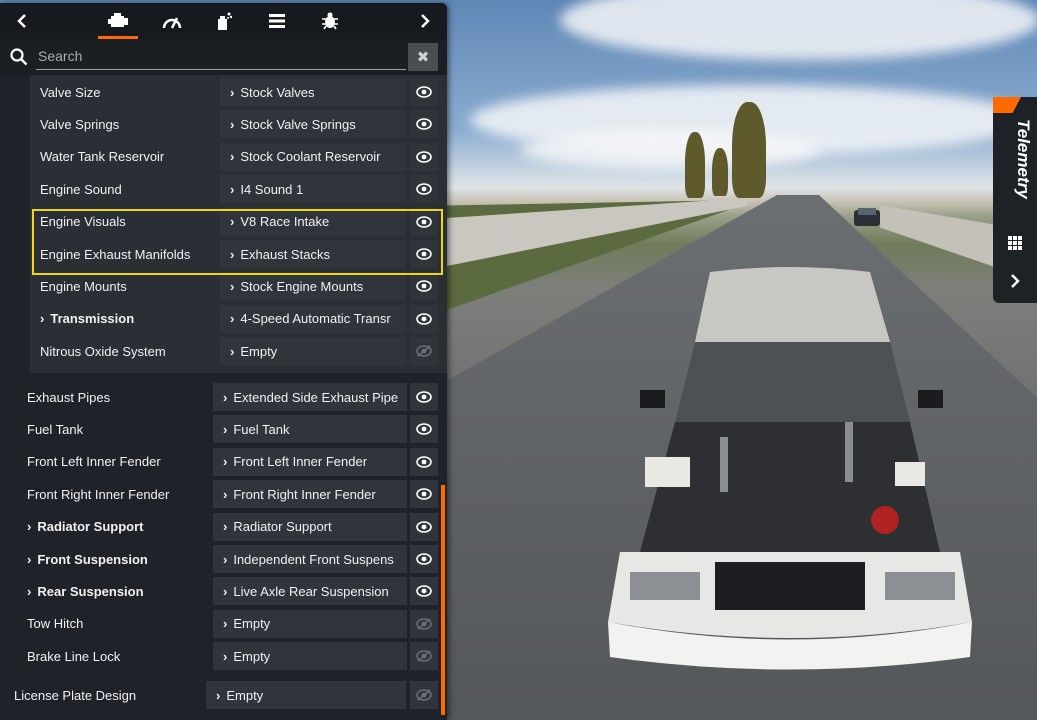 Image resolution: width=1037 pixels, height=720 pixels. Describe the element at coordinates (313, 221) in the screenshot. I see `part-select-dropdown: › V8 Race Intake` at that location.